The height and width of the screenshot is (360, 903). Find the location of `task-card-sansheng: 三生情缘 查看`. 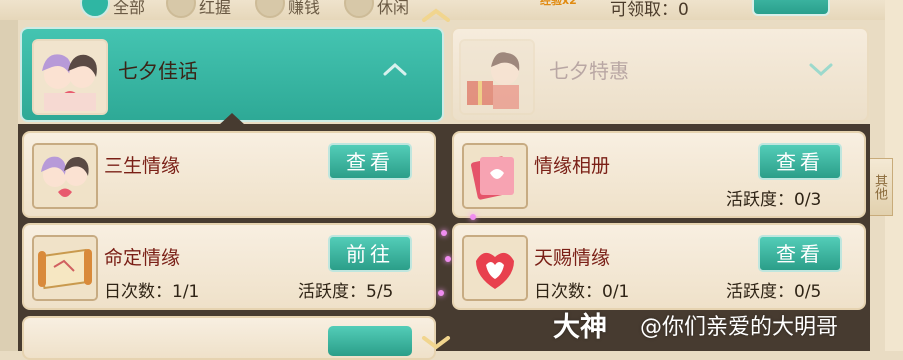

task-card-sansheng: 三生情缘 查看 is located at coordinates (229, 174).